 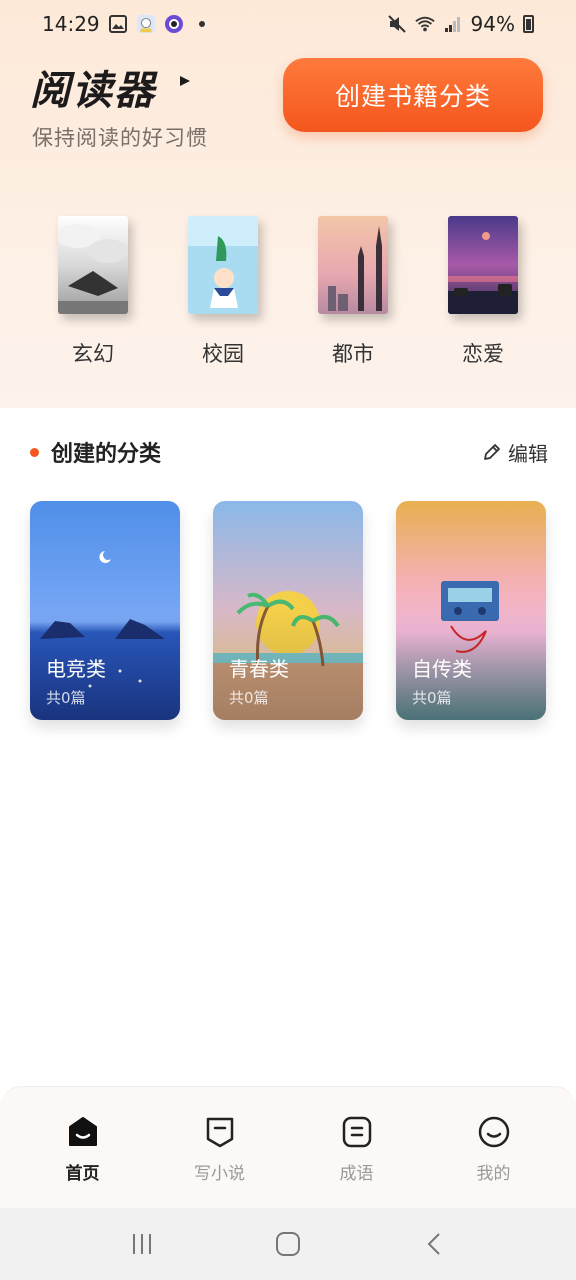 I want to click on section-title: 创建的分类, so click(x=95, y=452).